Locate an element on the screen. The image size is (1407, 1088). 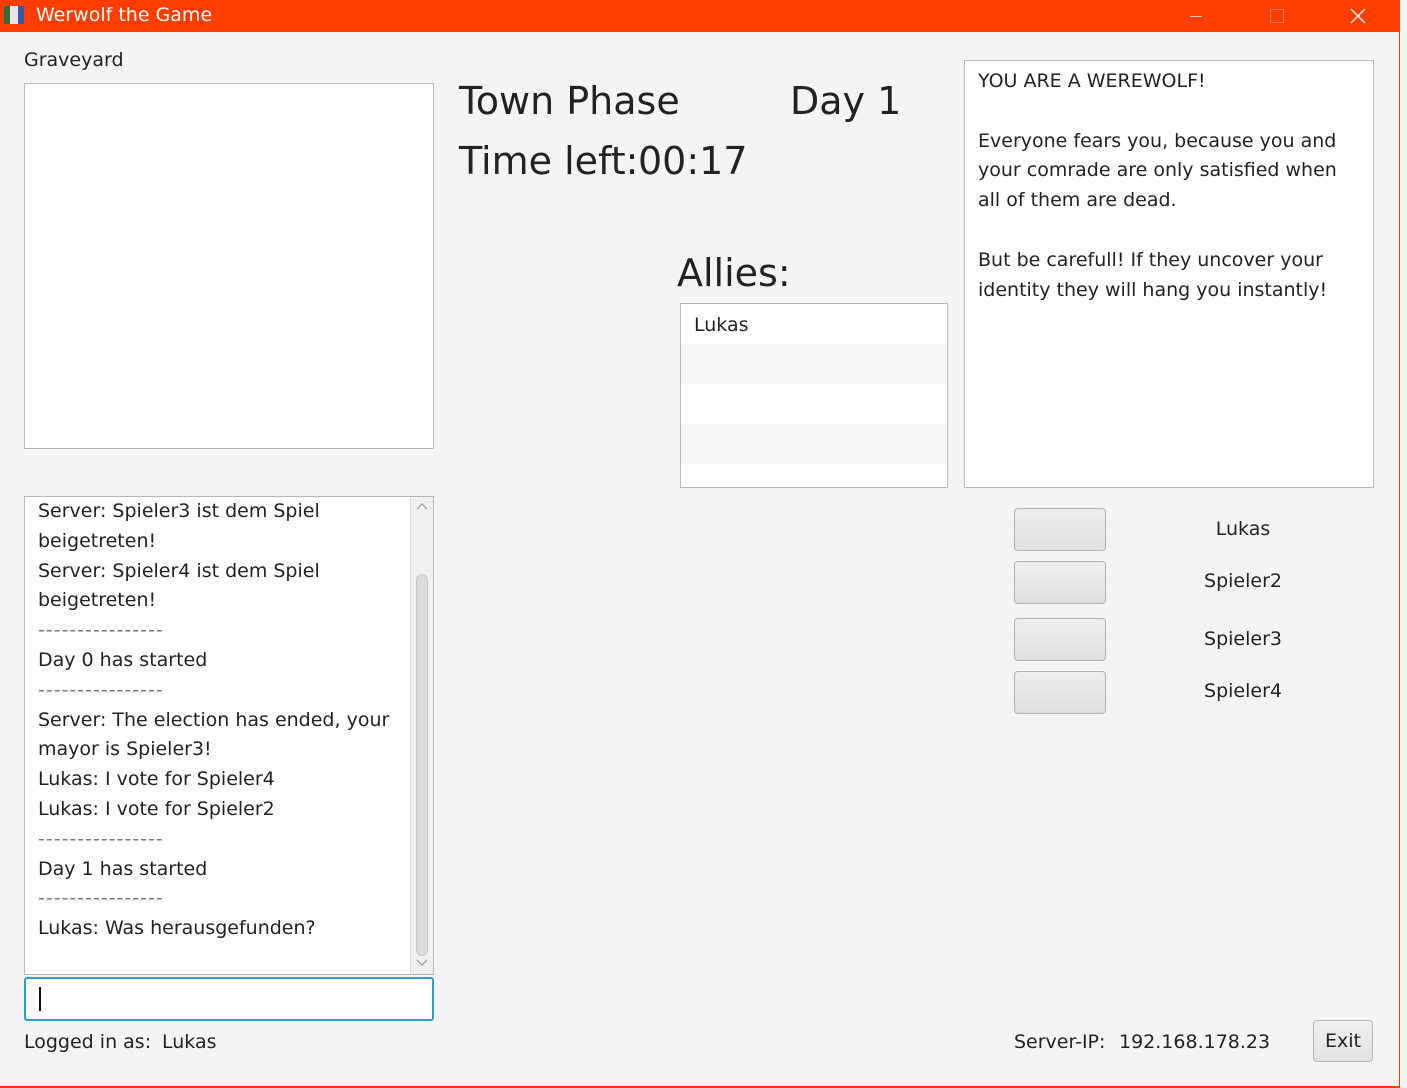
player-name: Spieler3 is located at coordinates (1243, 639).